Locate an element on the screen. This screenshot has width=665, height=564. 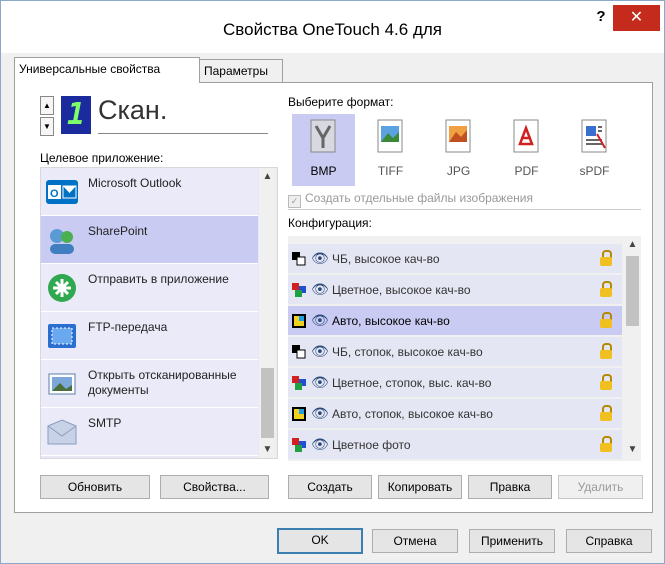
format-spdf: sPDF is located at coordinates (594, 150).